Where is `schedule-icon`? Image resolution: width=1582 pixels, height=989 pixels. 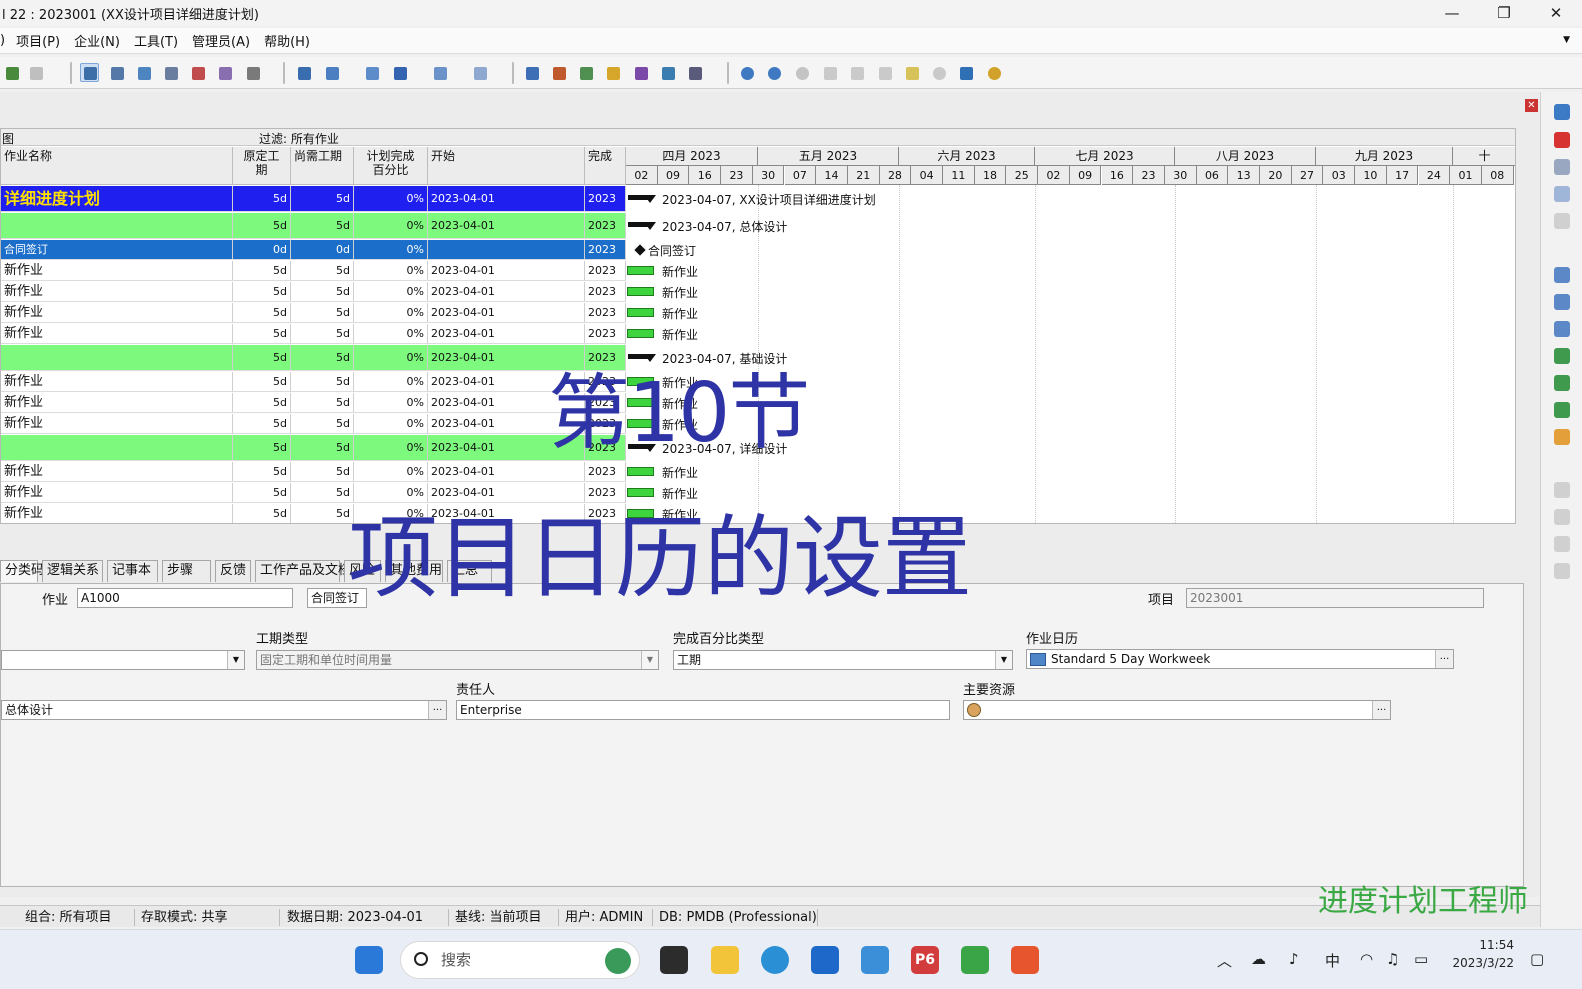 schedule-icon is located at coordinates (252, 72).